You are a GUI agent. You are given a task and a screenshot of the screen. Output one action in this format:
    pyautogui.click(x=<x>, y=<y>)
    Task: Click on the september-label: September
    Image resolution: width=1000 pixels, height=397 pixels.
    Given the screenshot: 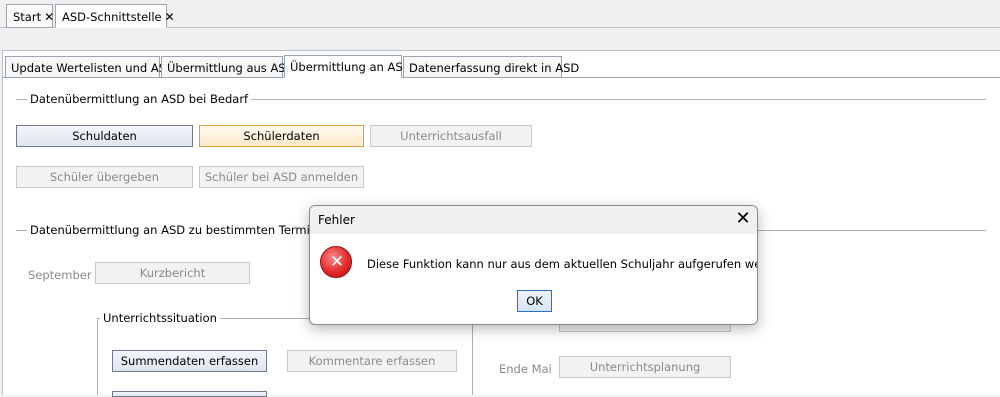 What is the action you would take?
    pyautogui.click(x=60, y=275)
    